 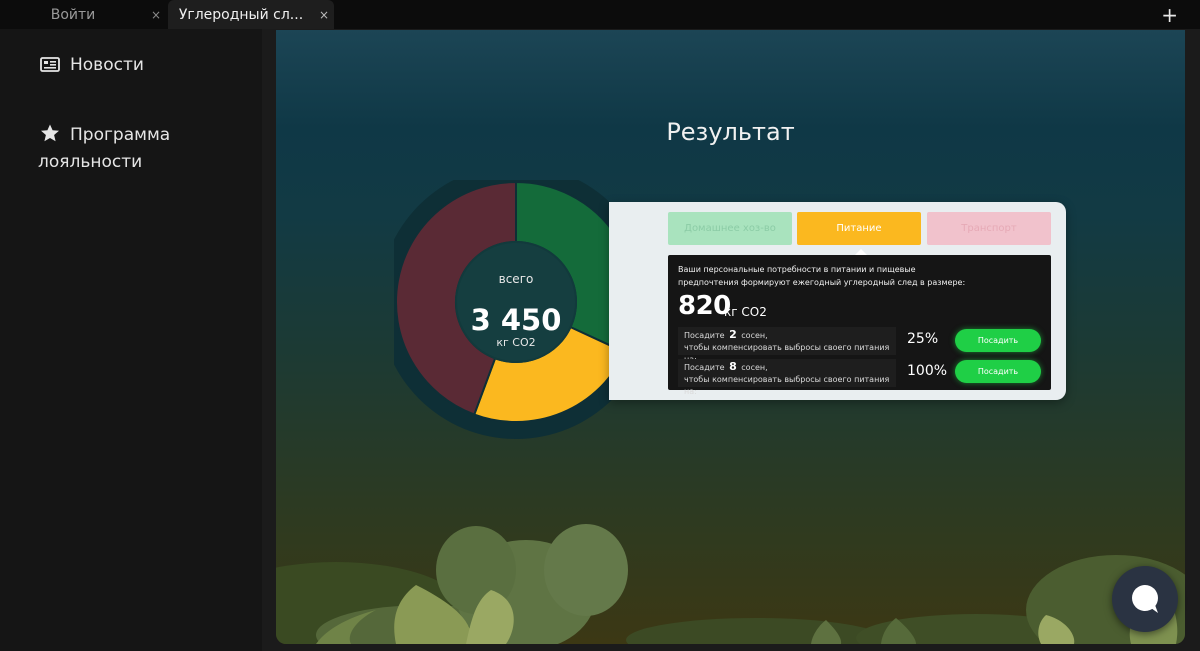 I want to click on tab-transport: Транспорт, so click(x=989, y=228).